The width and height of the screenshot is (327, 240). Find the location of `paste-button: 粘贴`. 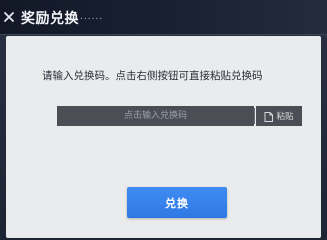

paste-button: 粘贴 is located at coordinates (279, 116).